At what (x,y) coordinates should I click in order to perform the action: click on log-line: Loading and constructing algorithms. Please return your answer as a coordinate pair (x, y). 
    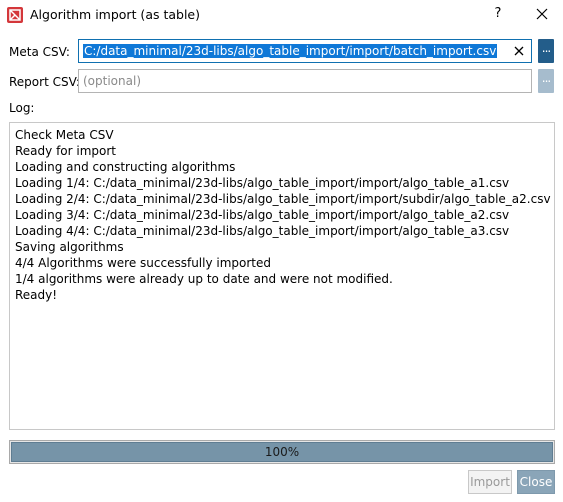
    Looking at the image, I should click on (125, 167).